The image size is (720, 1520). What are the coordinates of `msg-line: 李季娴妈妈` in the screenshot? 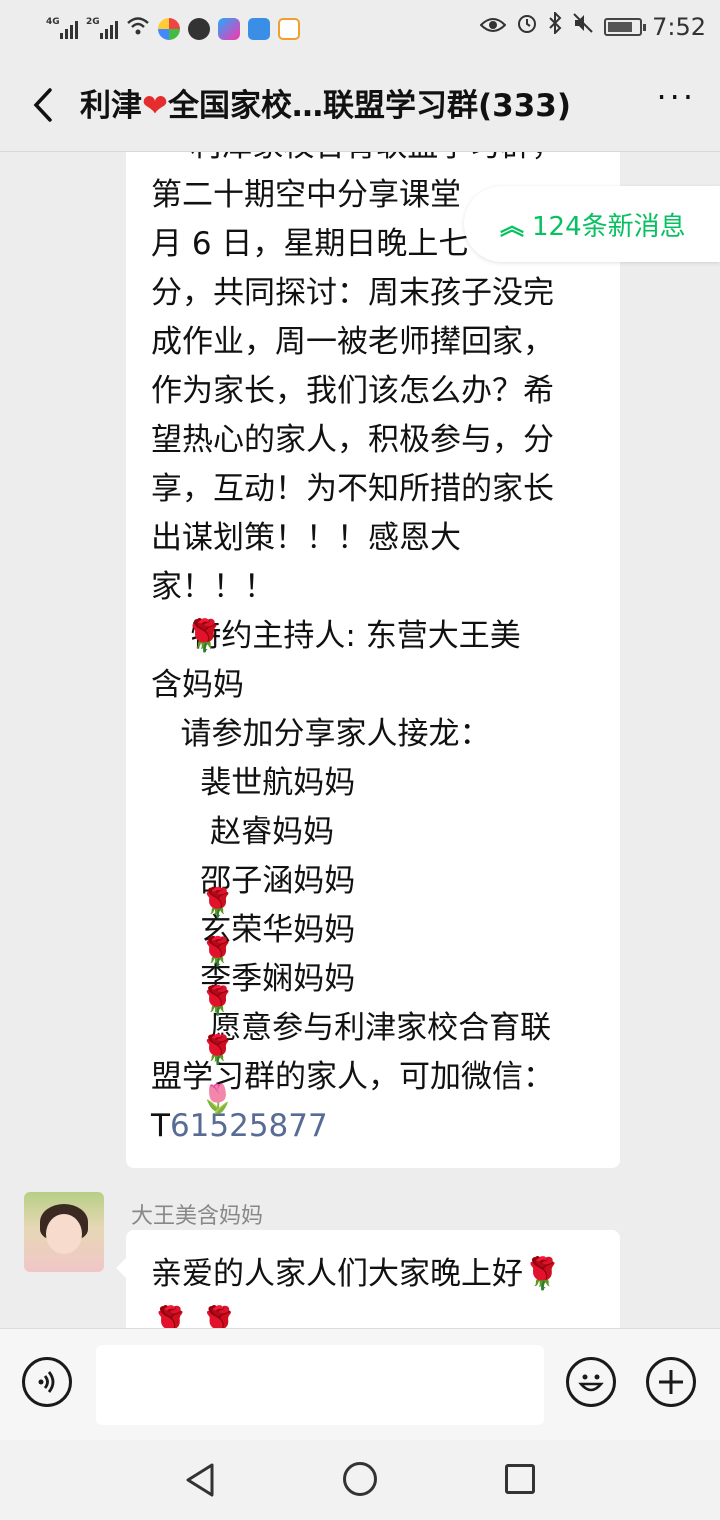 It's located at (253, 979).